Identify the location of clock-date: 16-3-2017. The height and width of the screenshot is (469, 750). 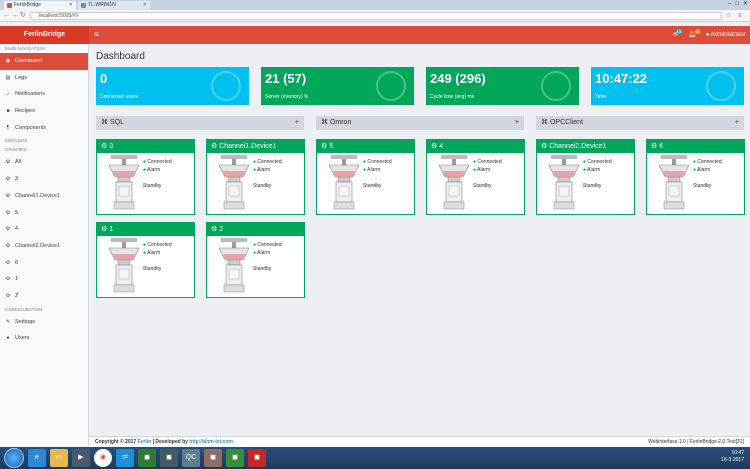
(732, 460).